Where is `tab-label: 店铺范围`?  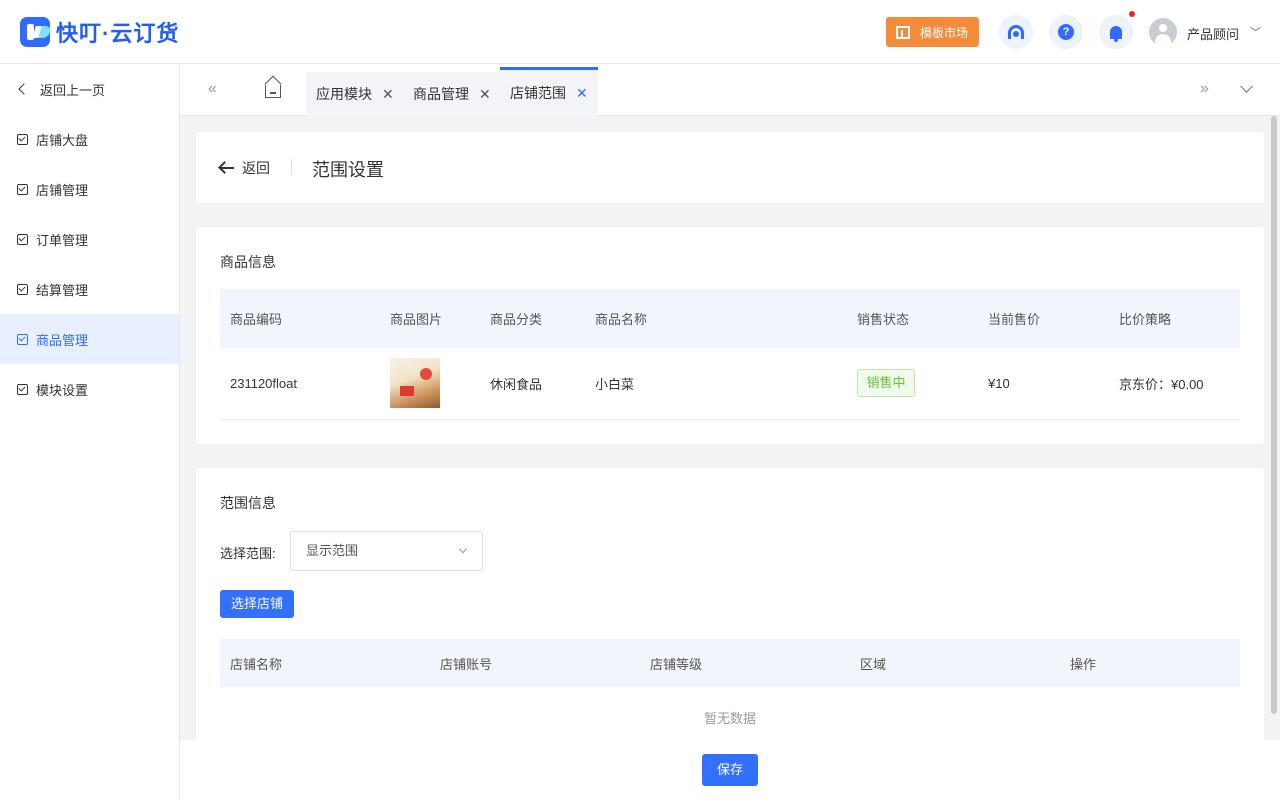
tab-label: 店铺范围 is located at coordinates (538, 93).